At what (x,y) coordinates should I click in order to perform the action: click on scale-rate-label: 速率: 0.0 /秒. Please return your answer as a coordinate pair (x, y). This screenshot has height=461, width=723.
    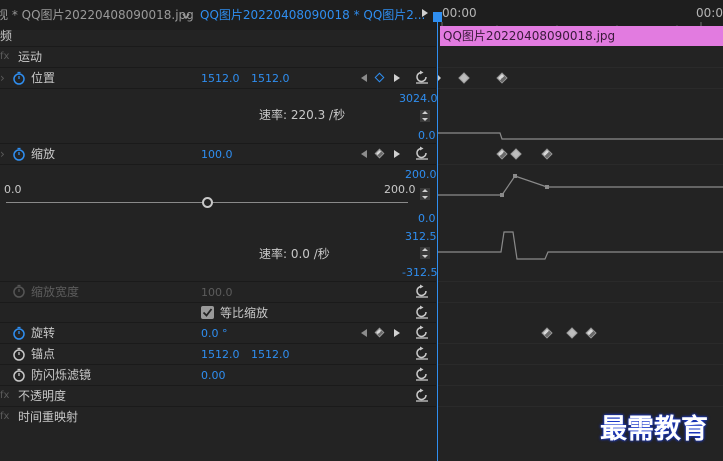
    Looking at the image, I should click on (294, 254).